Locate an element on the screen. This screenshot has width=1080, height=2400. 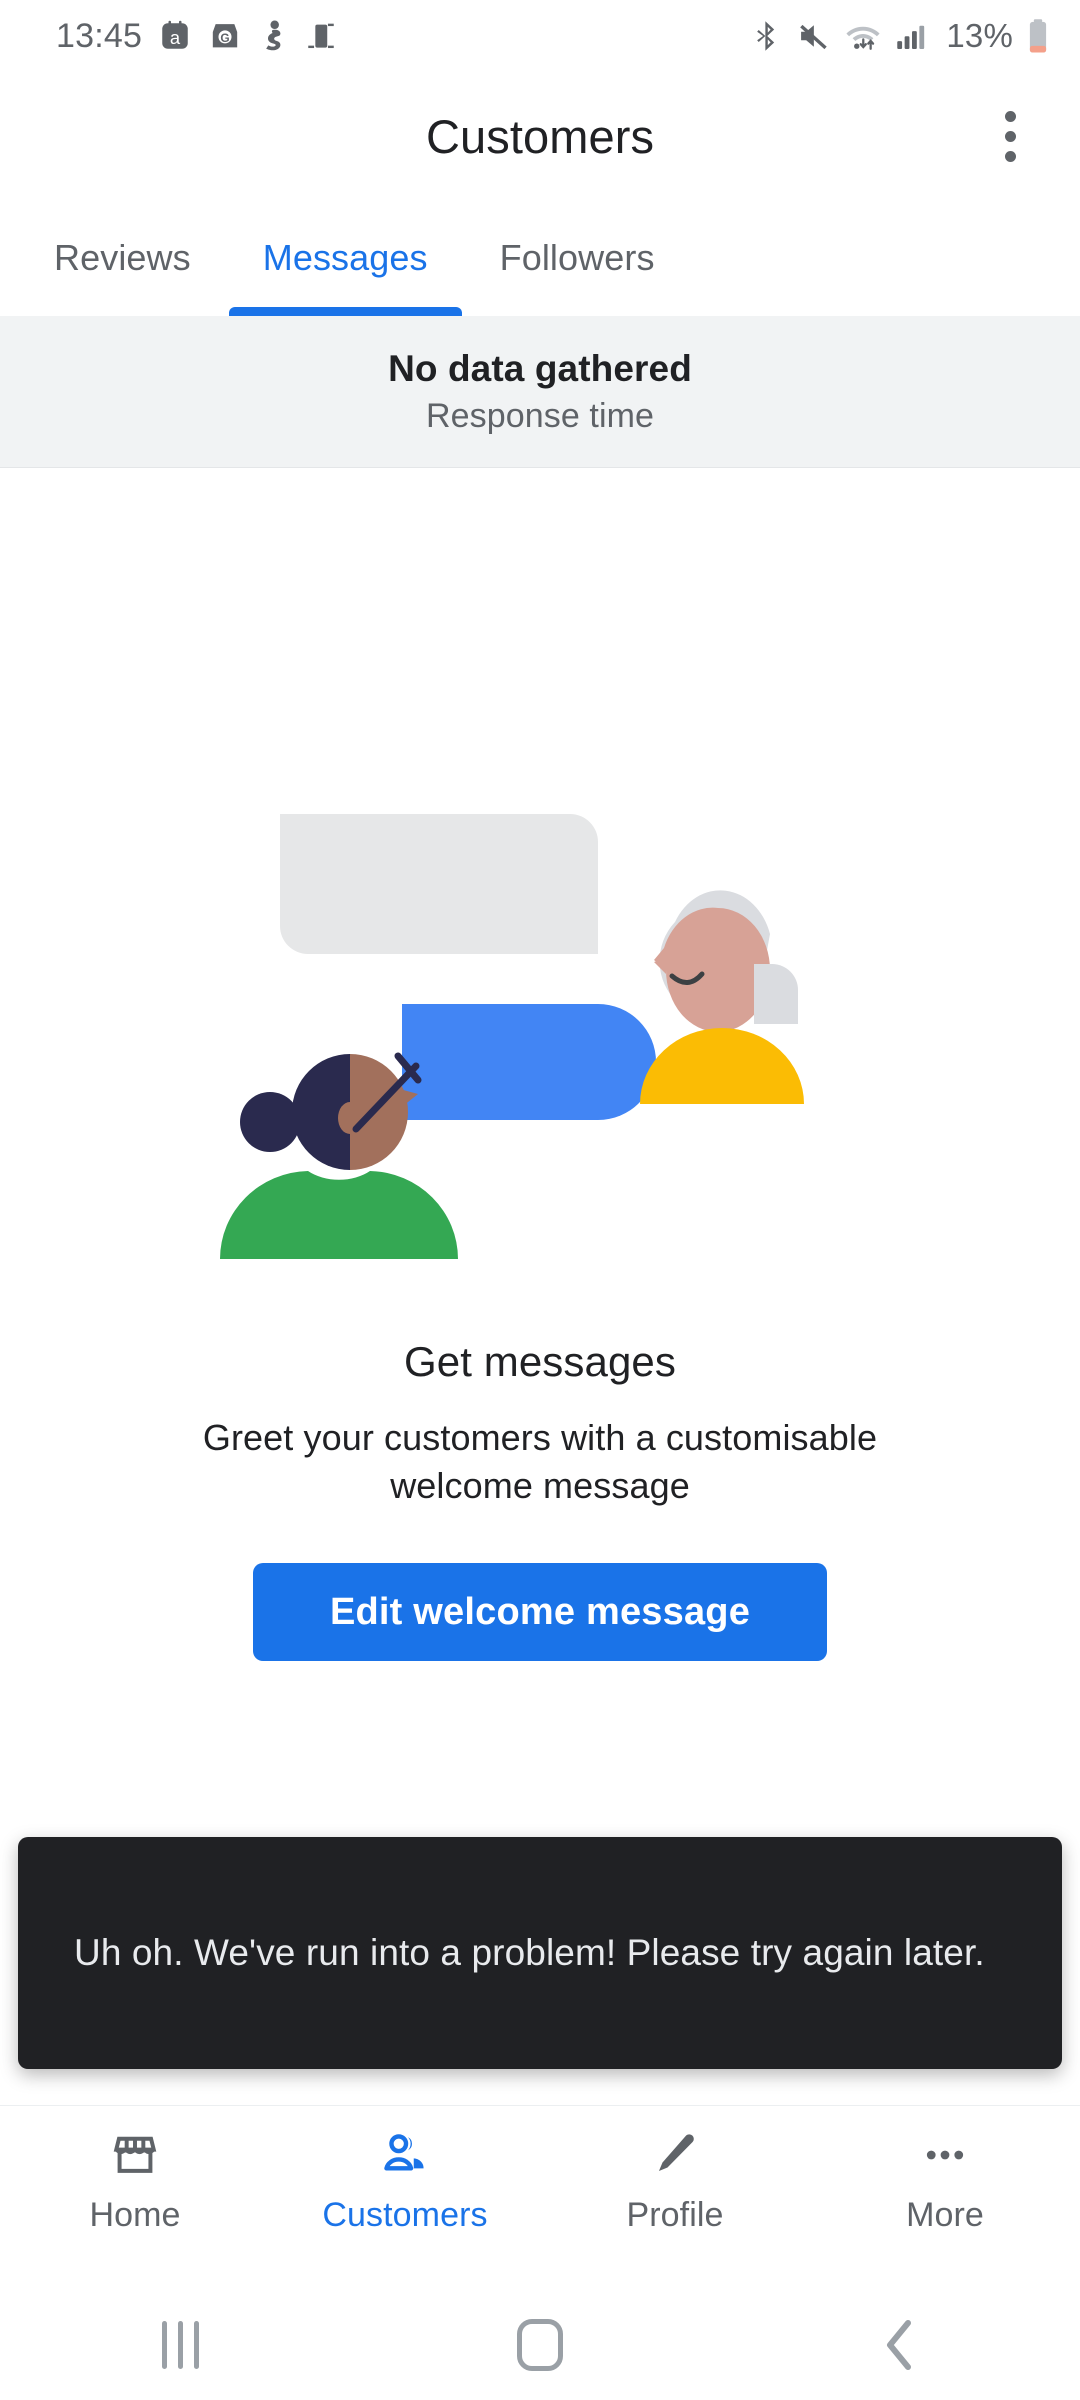
nav-label: Customers is located at coordinates (405, 2215).